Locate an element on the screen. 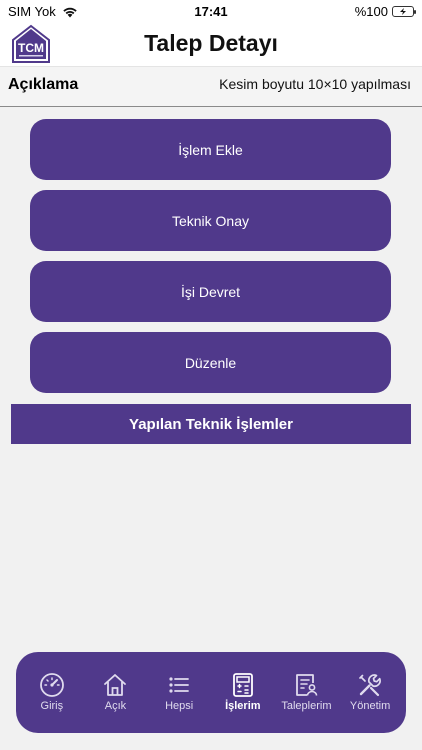 Image resolution: width=422 pixels, height=750 pixels. tab-taleplerim: Taleplerim is located at coordinates (306, 692).